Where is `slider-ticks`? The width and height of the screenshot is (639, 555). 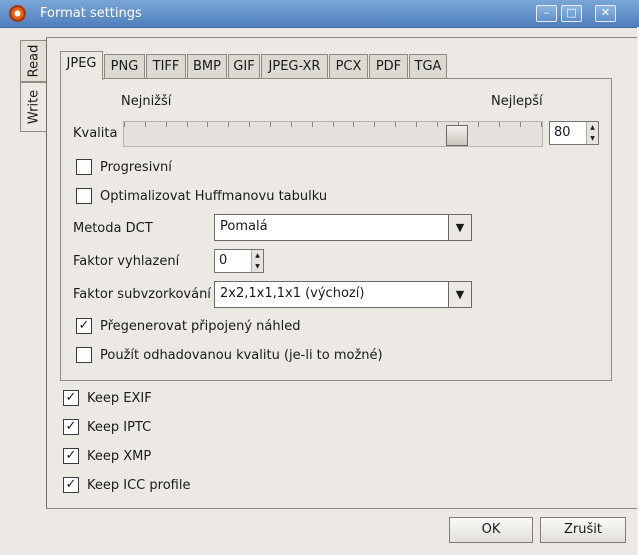
slider-ticks is located at coordinates (333, 124).